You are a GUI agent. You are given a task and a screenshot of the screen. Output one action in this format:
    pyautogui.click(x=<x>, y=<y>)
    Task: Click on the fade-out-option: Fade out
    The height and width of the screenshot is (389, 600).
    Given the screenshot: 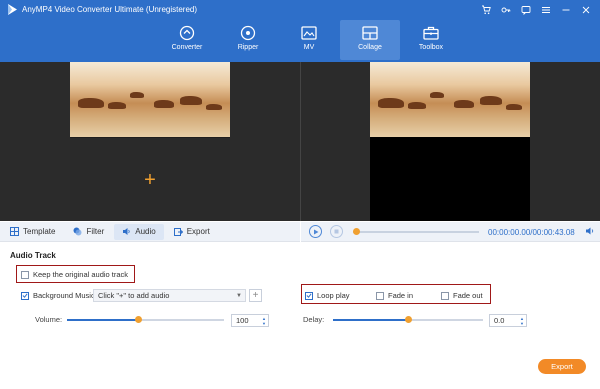 What is the action you would take?
    pyautogui.click(x=462, y=295)
    